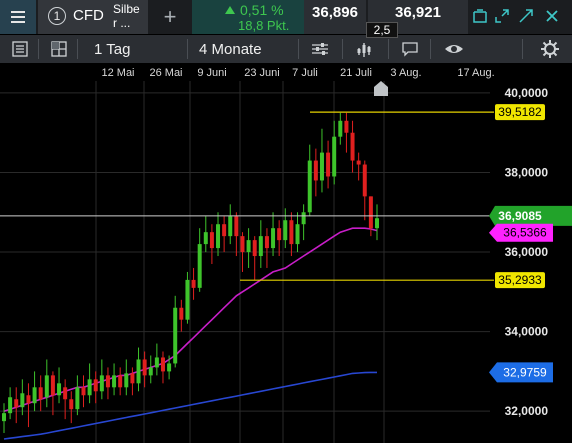  I want to click on instrument-number-badge: 1, so click(57, 16).